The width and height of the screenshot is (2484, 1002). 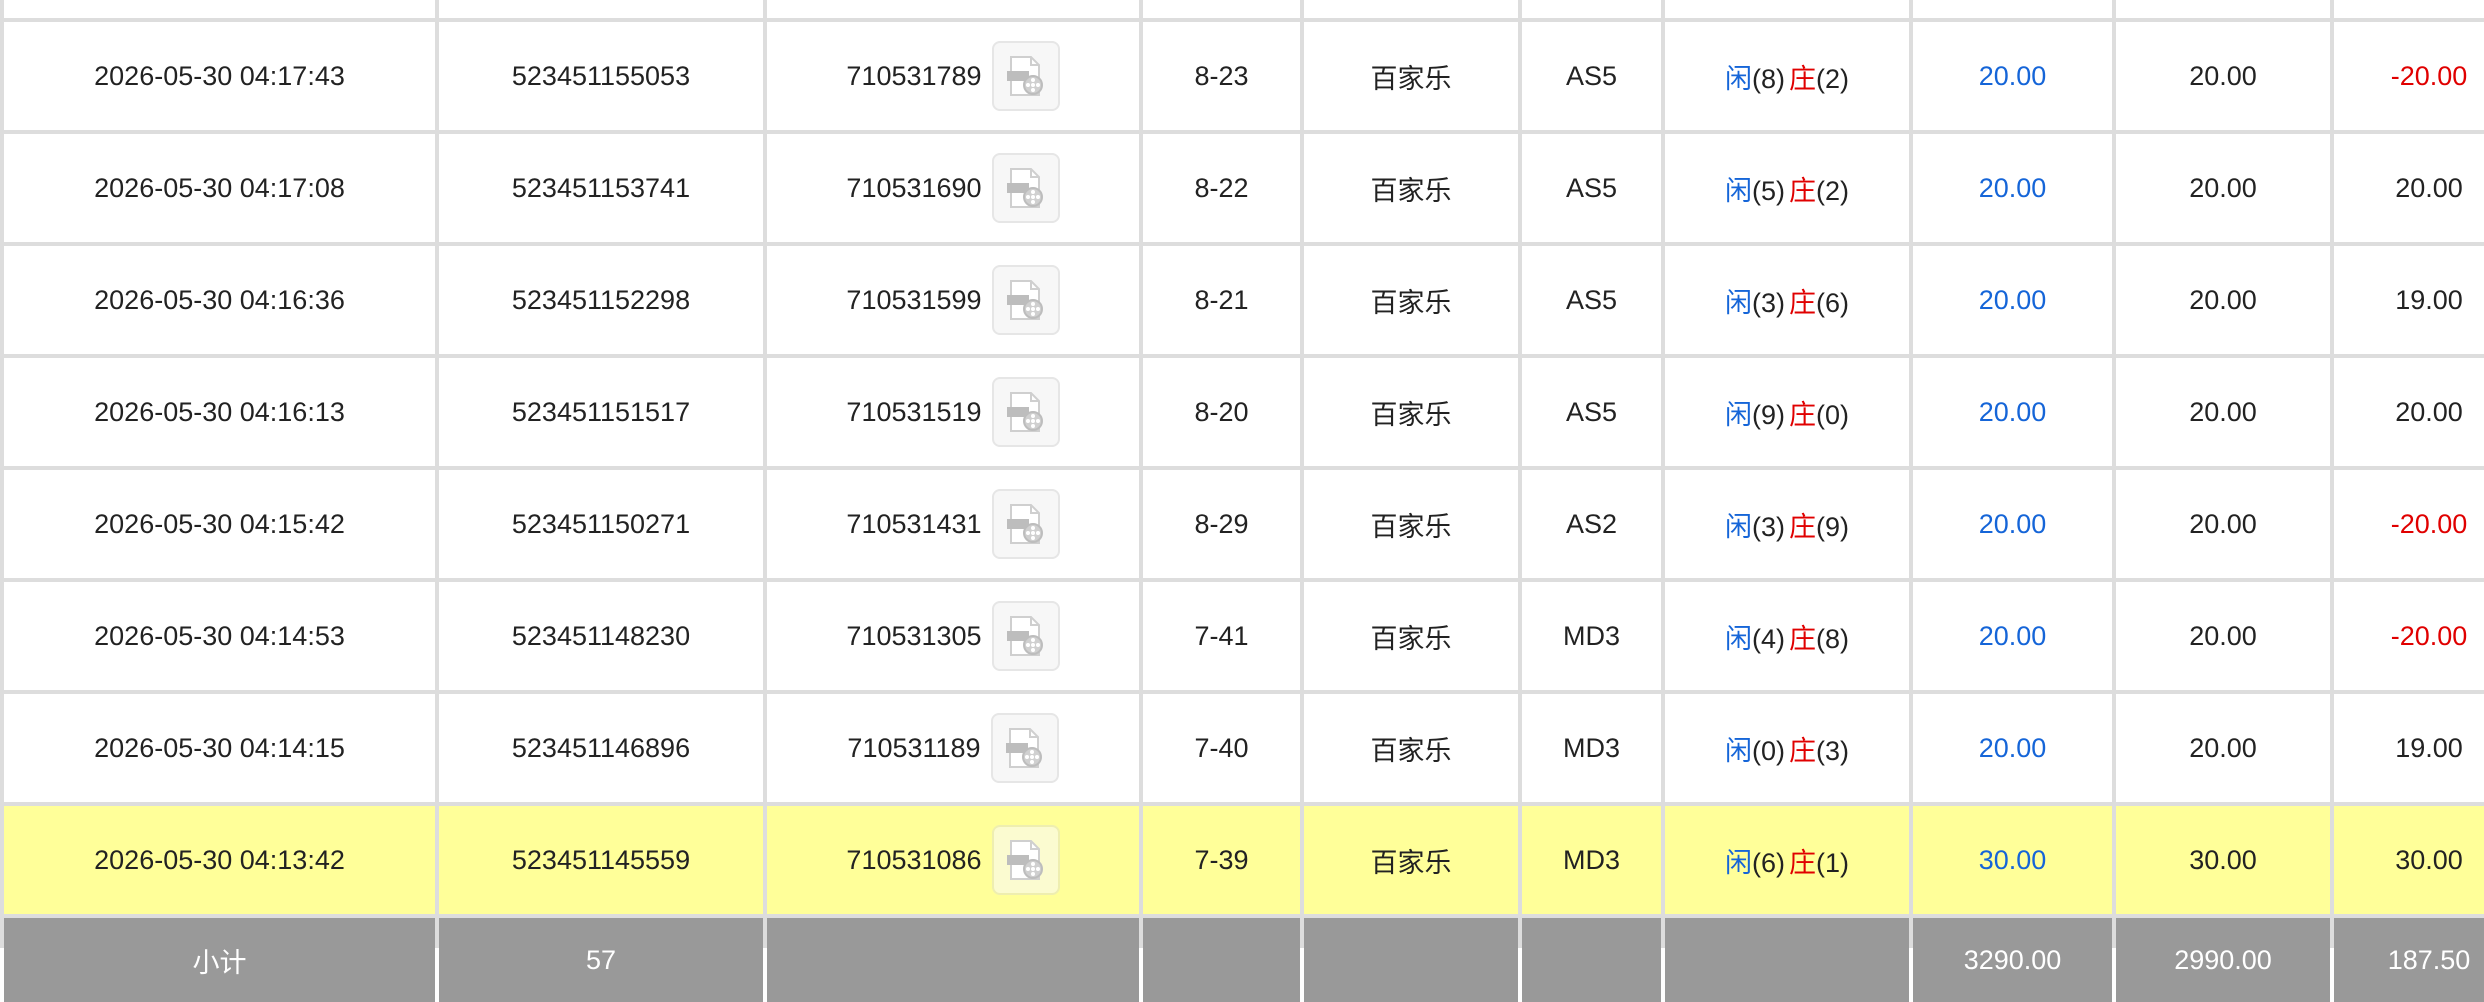 I want to click on game-id: 710531789, so click(x=914, y=75).